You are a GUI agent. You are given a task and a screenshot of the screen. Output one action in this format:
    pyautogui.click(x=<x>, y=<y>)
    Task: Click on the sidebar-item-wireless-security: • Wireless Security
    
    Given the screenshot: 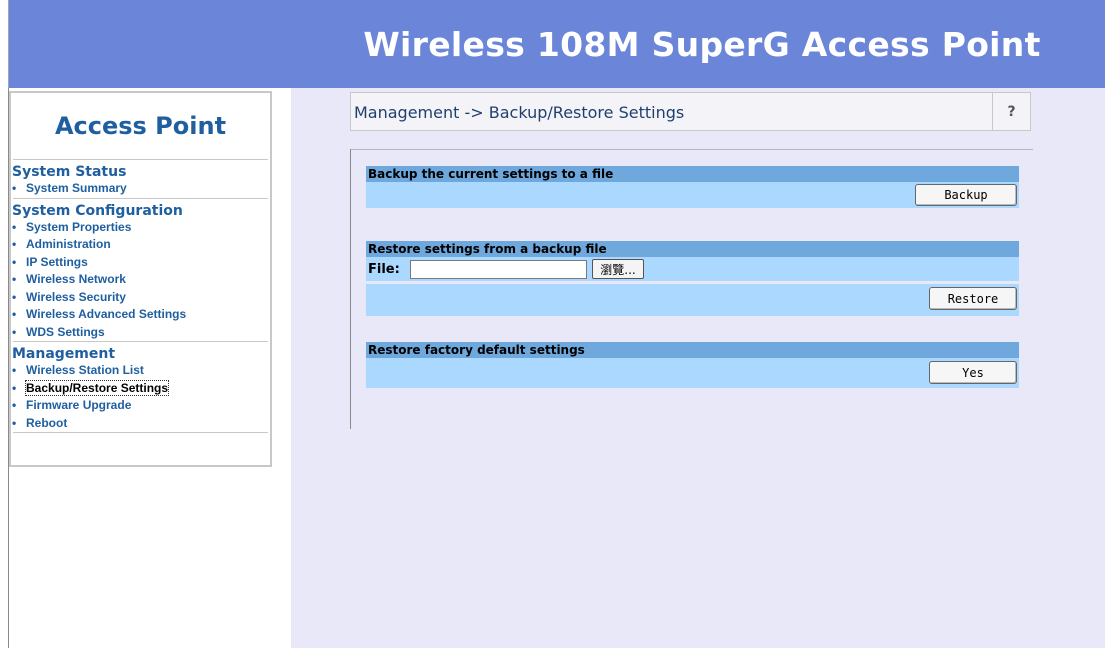 What is the action you would take?
    pyautogui.click(x=140, y=298)
    